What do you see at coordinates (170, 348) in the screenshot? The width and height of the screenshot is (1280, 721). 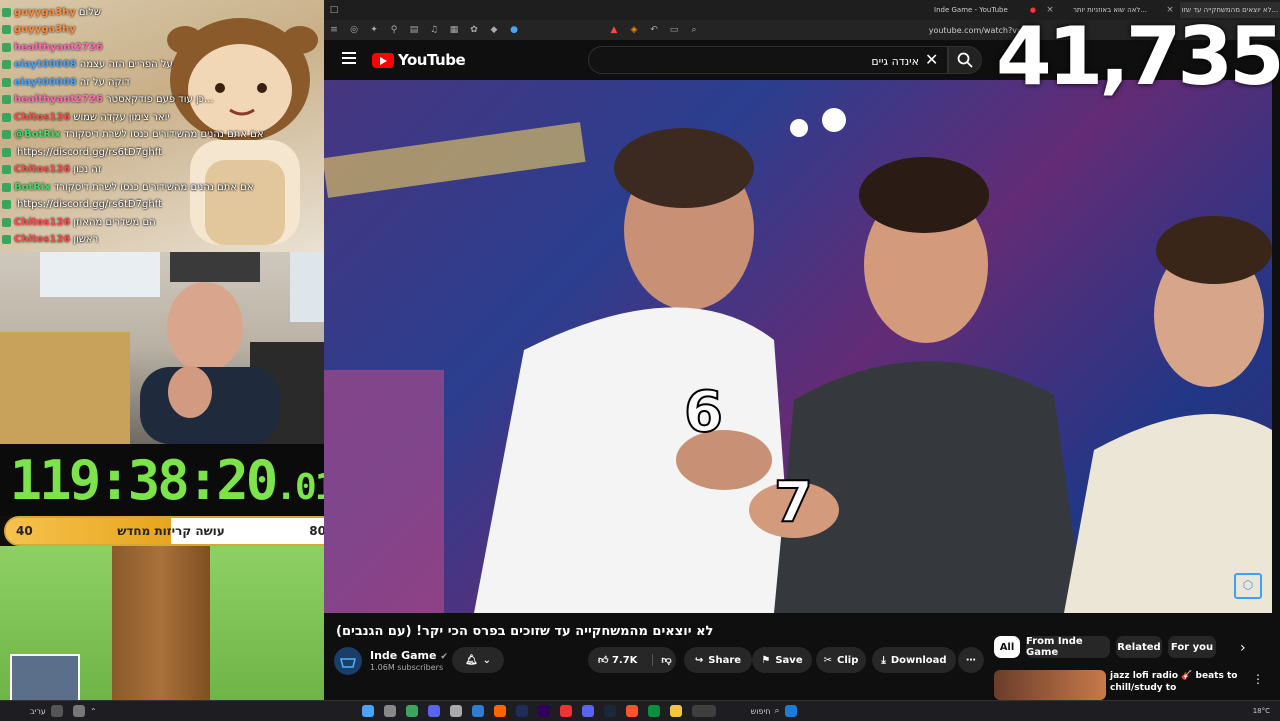 I see `webcam-feed` at bounding box center [170, 348].